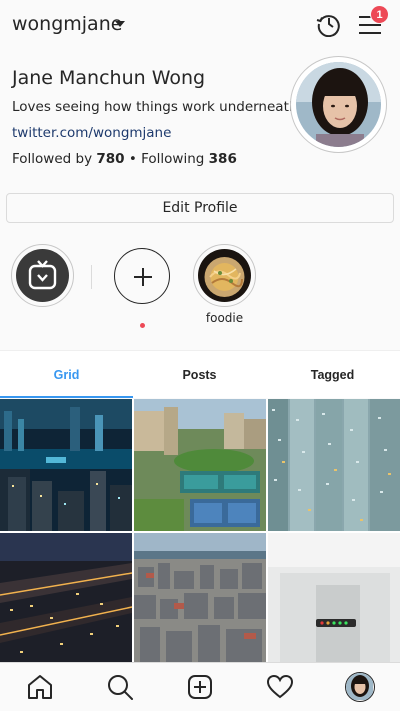 This screenshot has height=711, width=400. I want to click on active-tab-indicator, so click(66, 397).